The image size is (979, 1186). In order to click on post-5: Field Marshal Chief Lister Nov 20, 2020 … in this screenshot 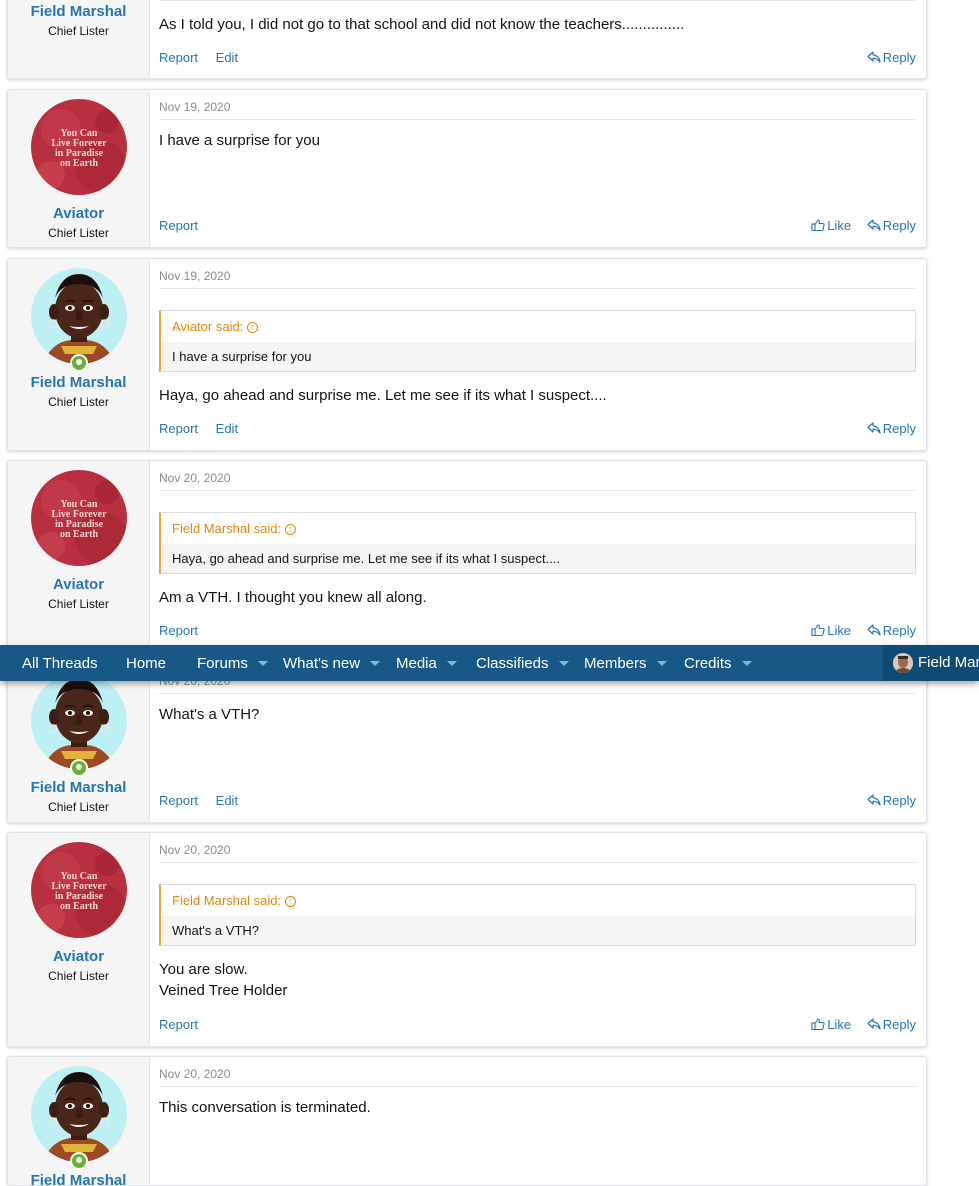, I will do `click(467, 743)`.